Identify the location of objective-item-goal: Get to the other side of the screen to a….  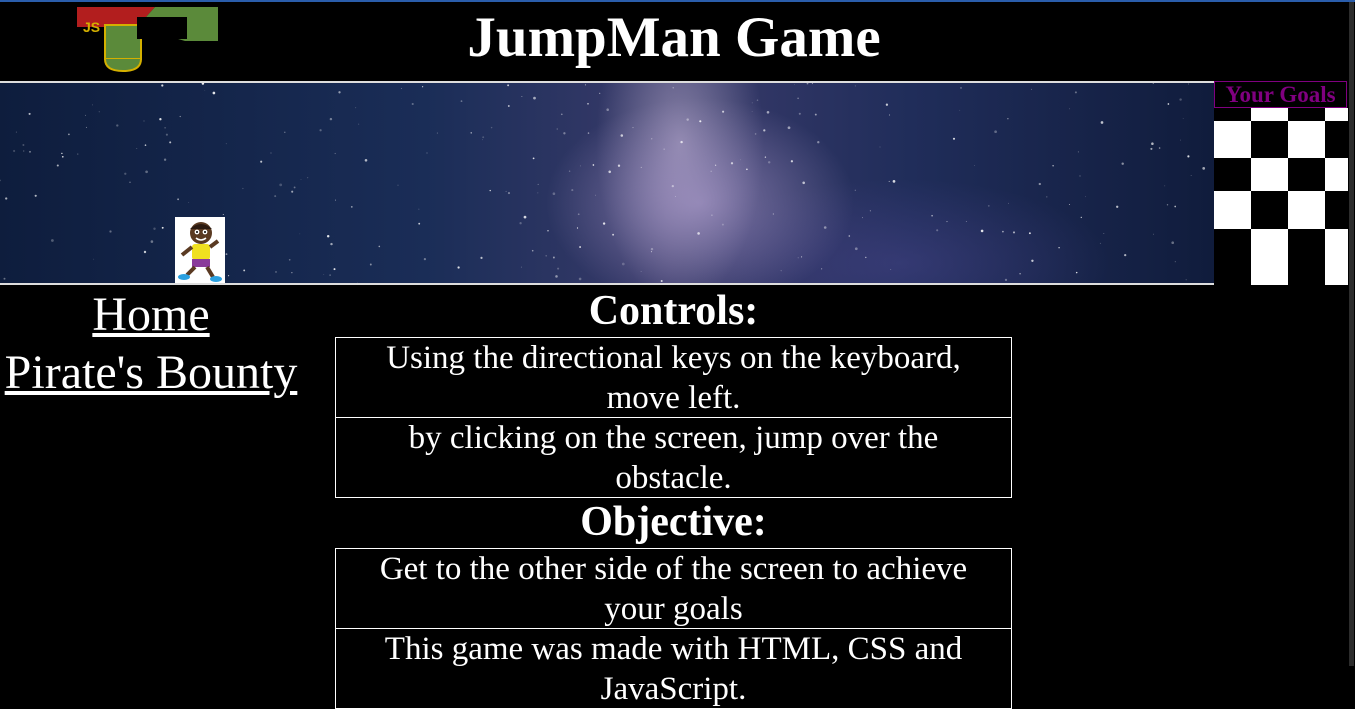
(673, 588).